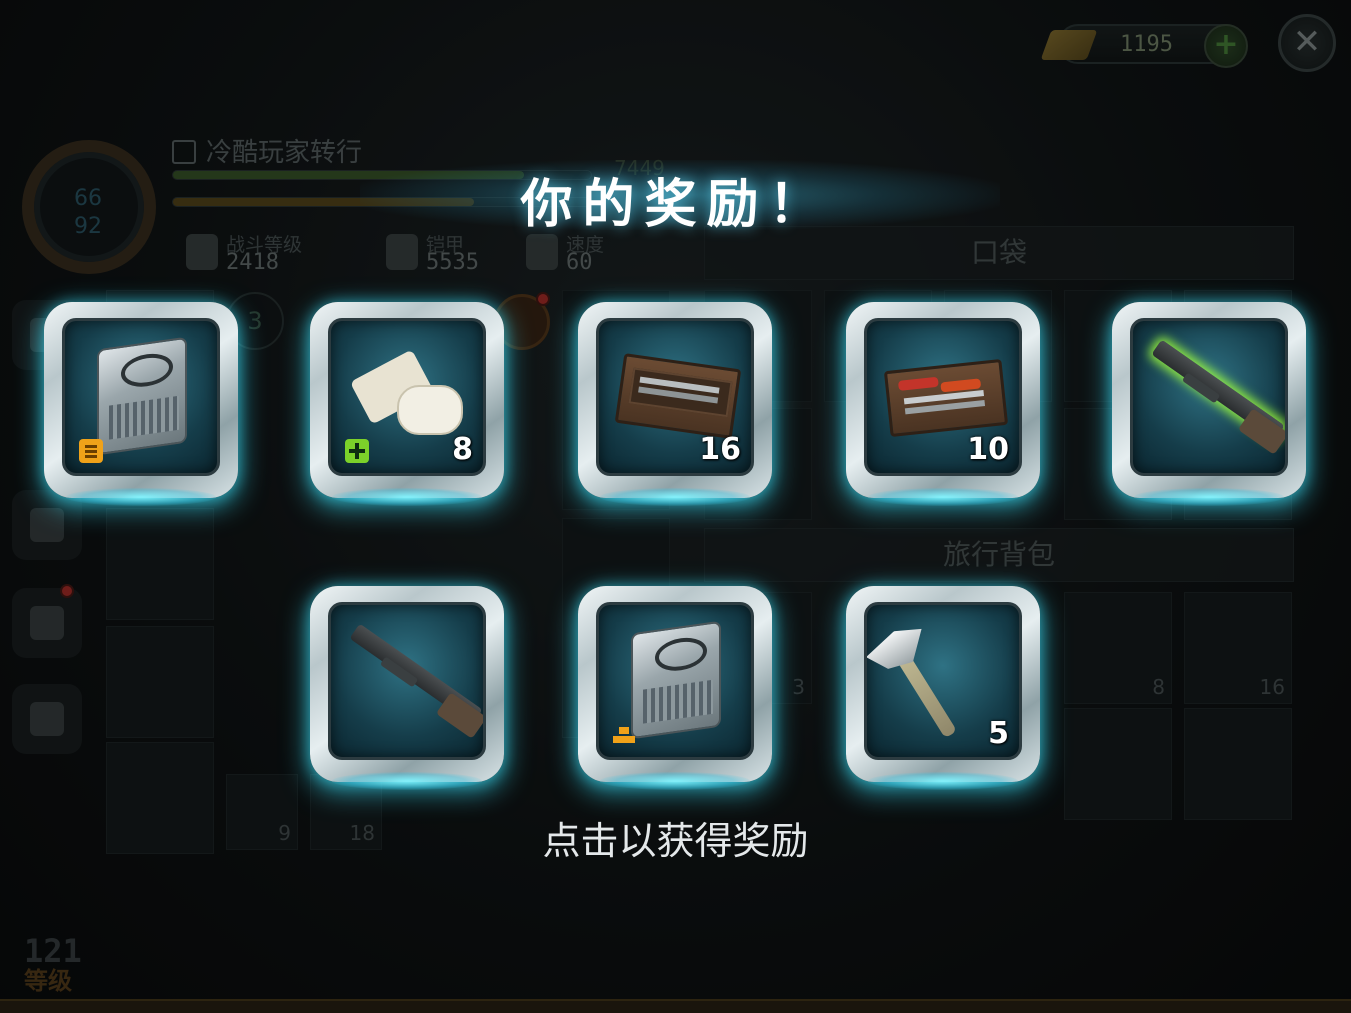  Describe the element at coordinates (988, 449) in the screenshot. I see `item-count: 10` at that location.